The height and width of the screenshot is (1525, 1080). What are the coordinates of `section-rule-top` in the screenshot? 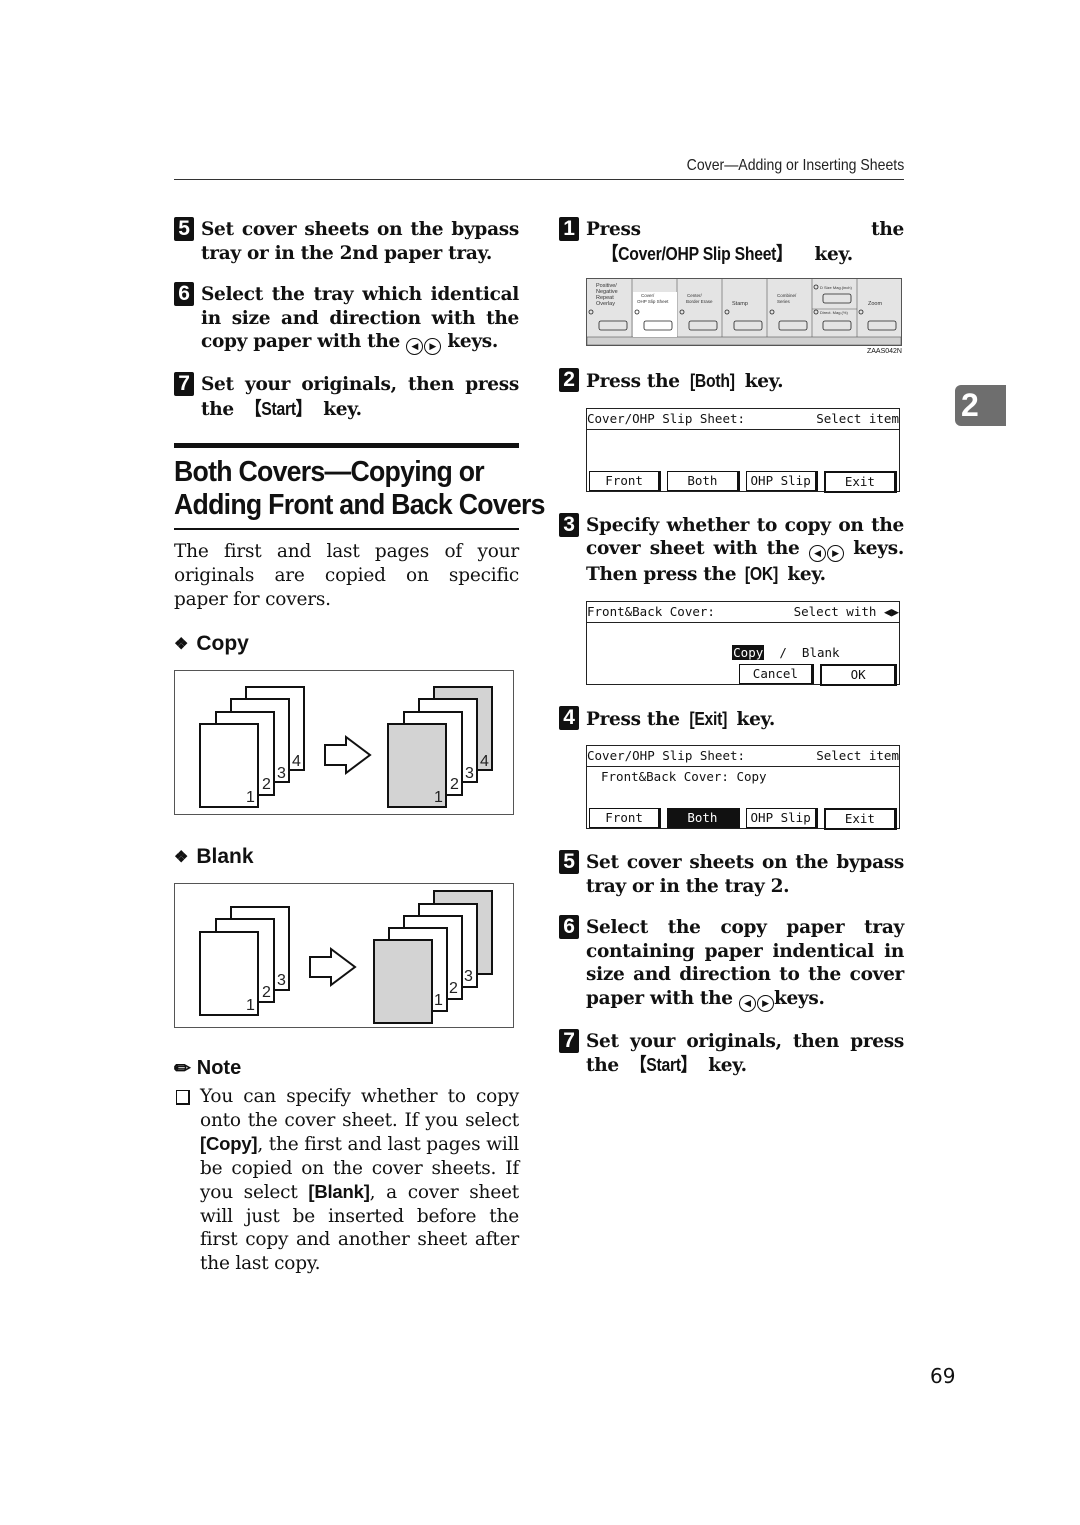 It's located at (346, 445).